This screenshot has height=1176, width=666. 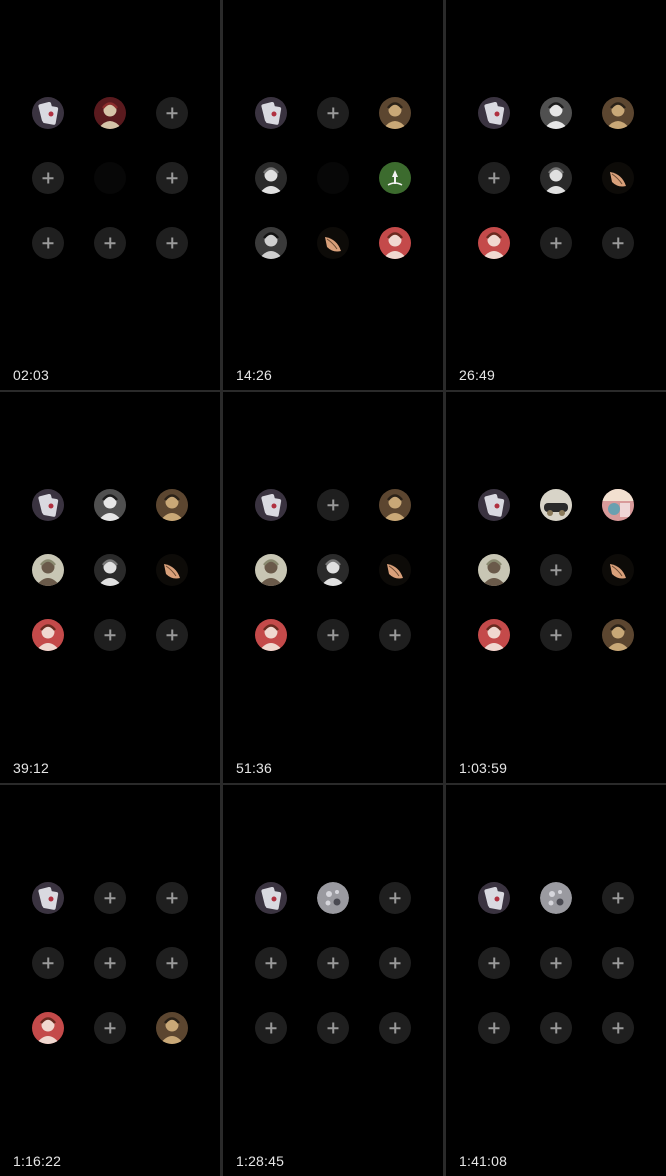 What do you see at coordinates (333, 980) in the screenshot?
I see `room-snapshot-panel: 1:28:45` at bounding box center [333, 980].